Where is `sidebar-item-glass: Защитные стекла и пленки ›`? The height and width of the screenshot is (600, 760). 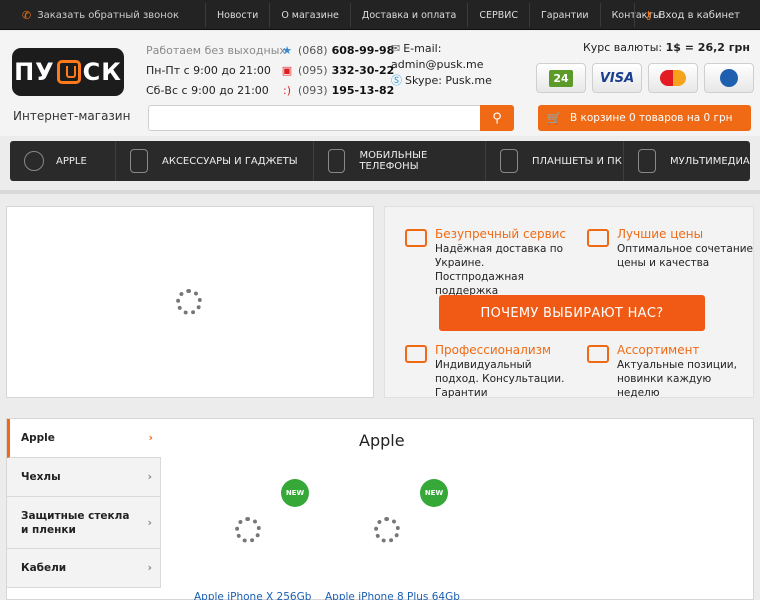 sidebar-item-glass: Защитные стекла и пленки › is located at coordinates (84, 523).